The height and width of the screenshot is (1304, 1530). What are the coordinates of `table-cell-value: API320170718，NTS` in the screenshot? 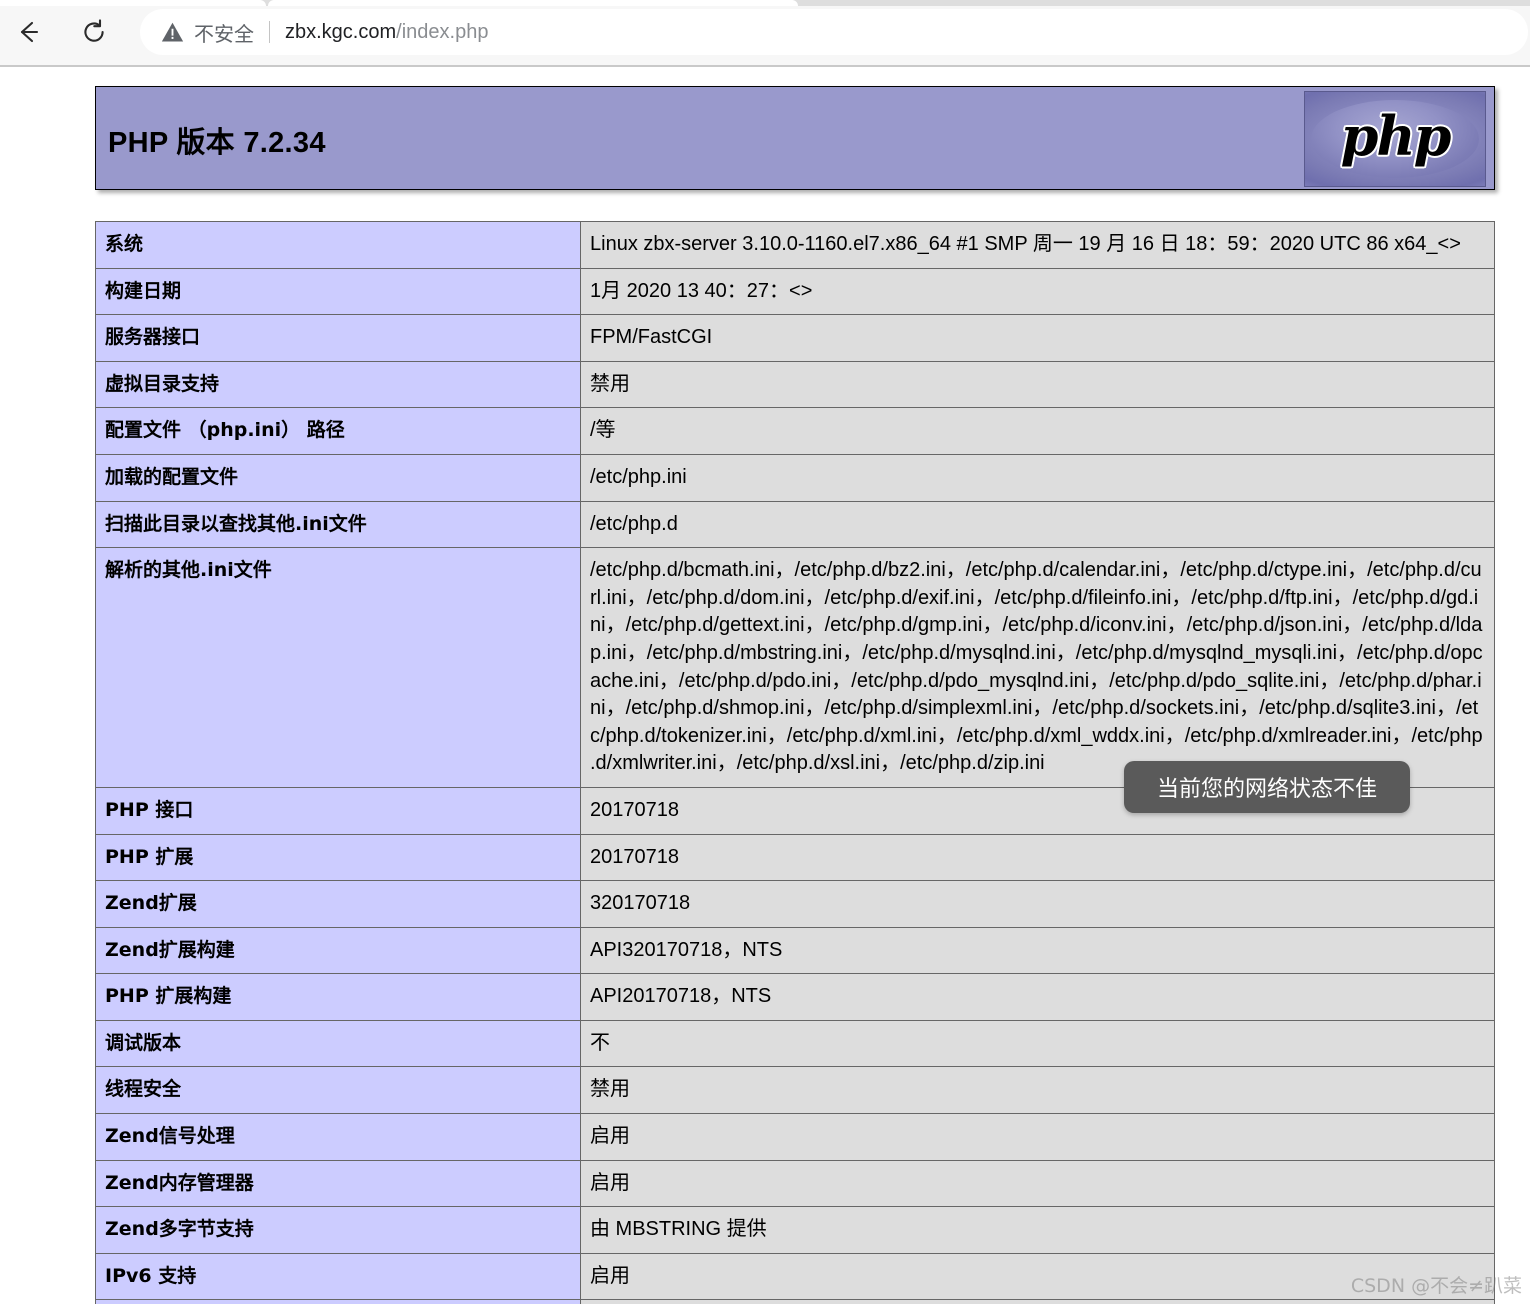 It's located at (1037, 950).